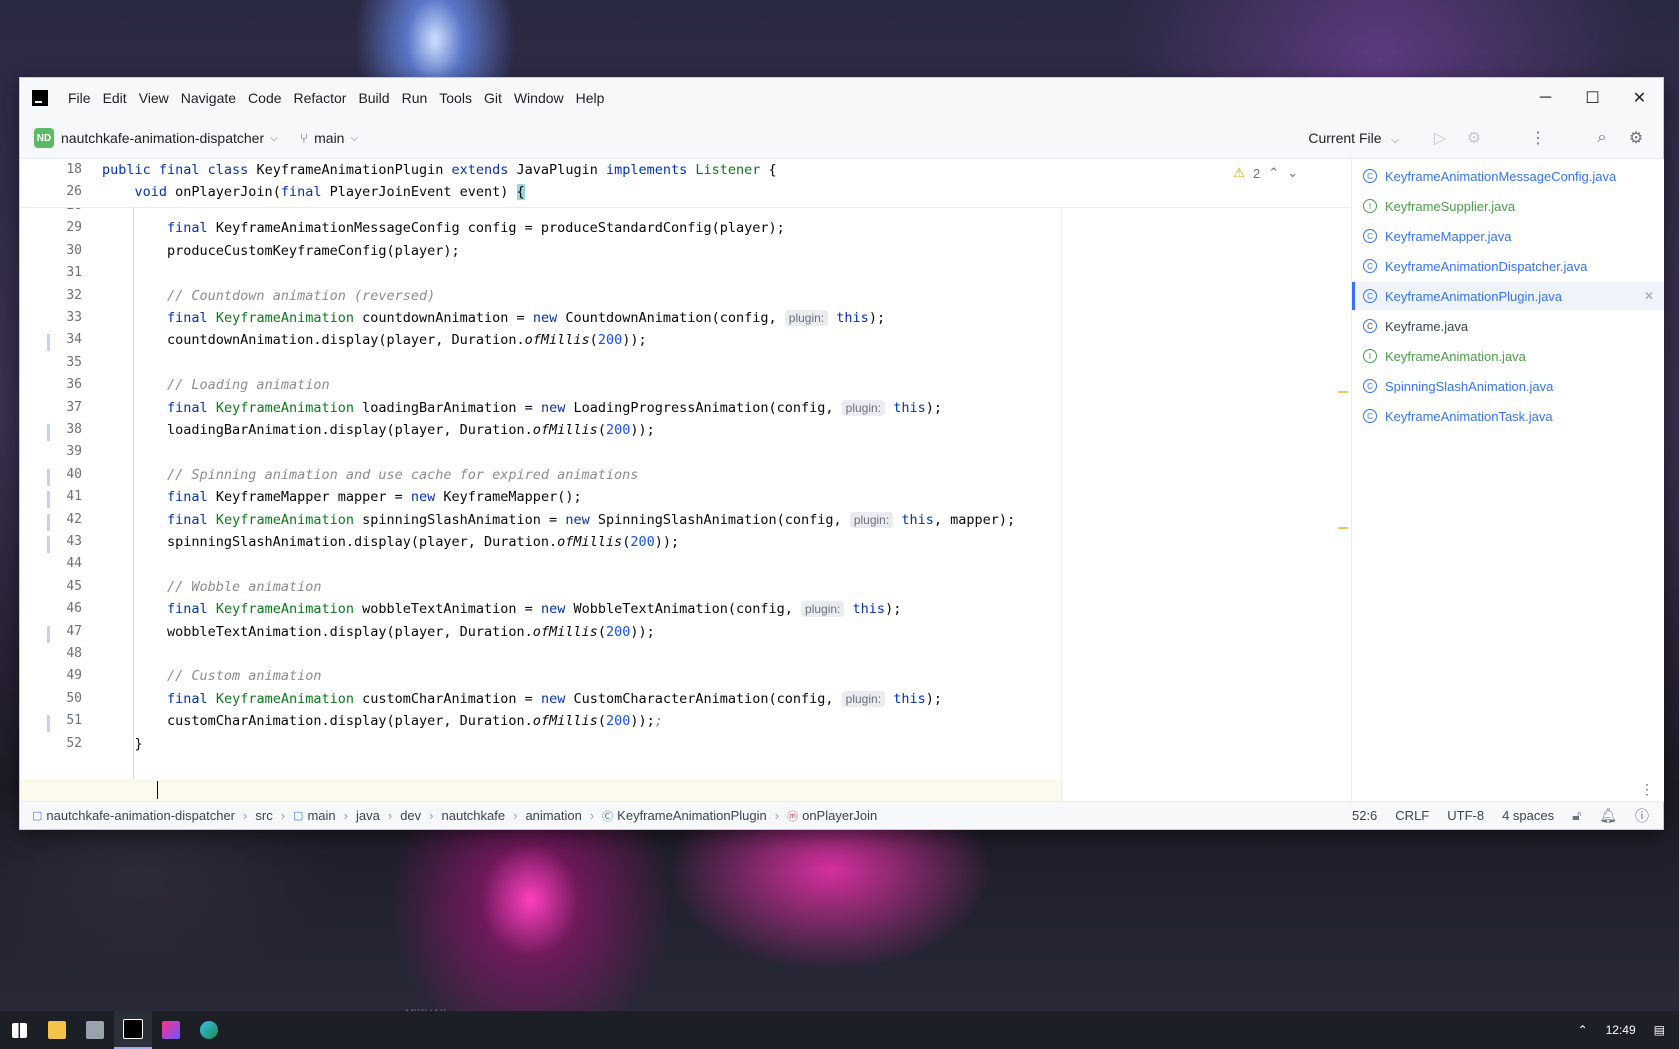  What do you see at coordinates (415, 98) in the screenshot?
I see `menu-run: Run` at bounding box center [415, 98].